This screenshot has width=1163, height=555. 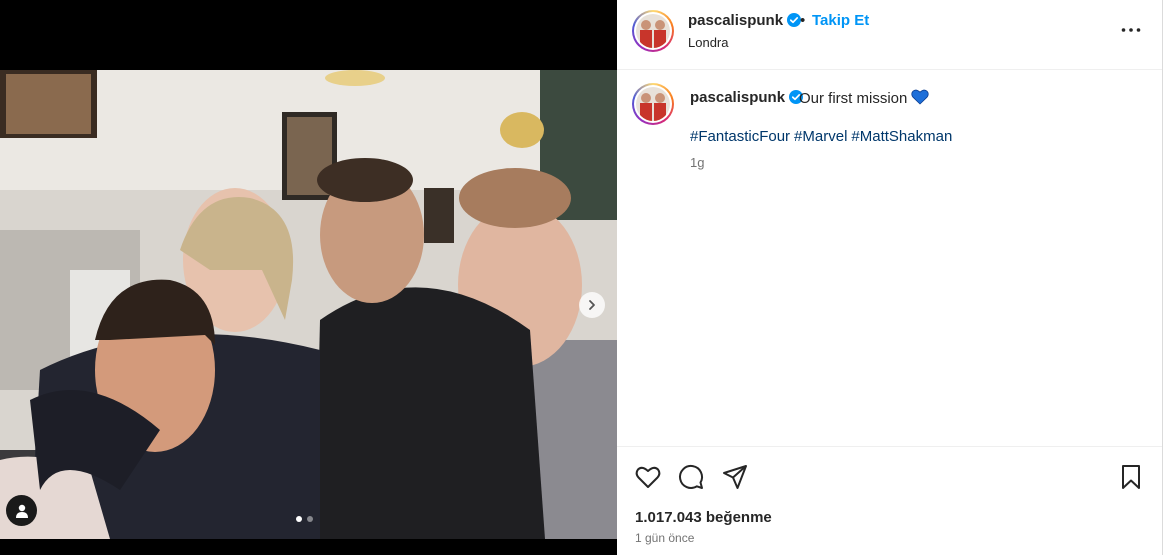 What do you see at coordinates (745, 20) in the screenshot?
I see `post-author-username: pascalispunk` at bounding box center [745, 20].